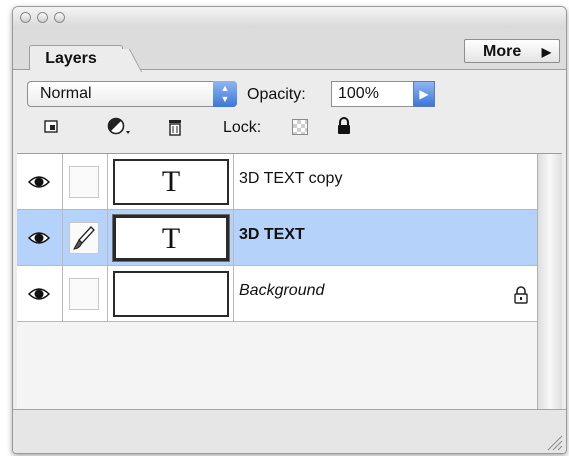 This screenshot has width=569, height=456. Describe the element at coordinates (289, 49) in the screenshot. I see `tab-row: Layers More ▶` at that location.